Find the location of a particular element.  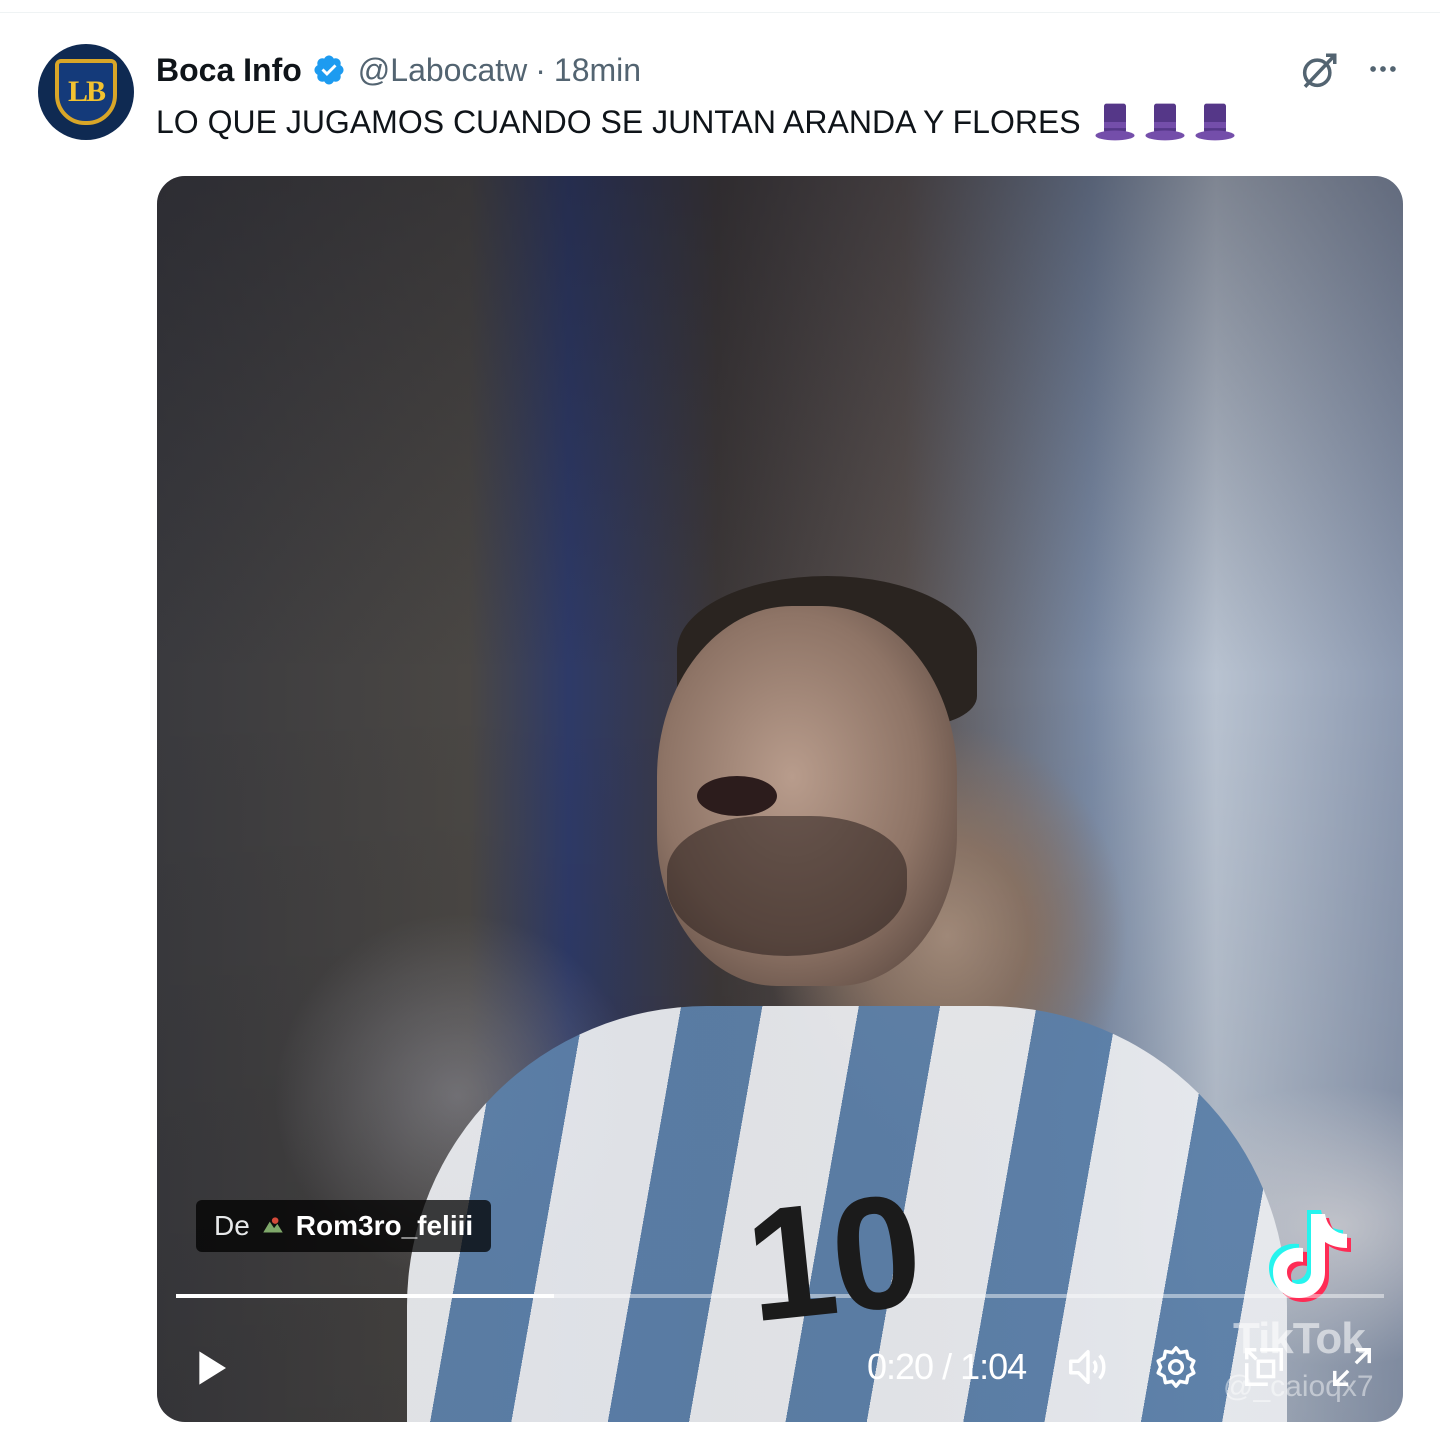

source-prefix: De is located at coordinates (232, 1225).